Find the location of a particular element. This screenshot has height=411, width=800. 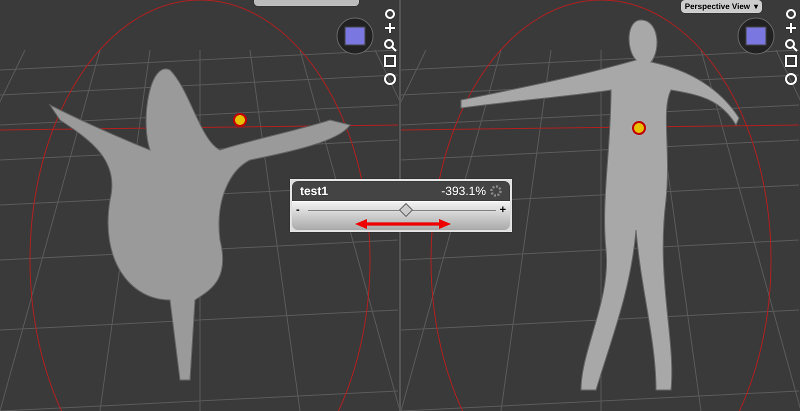

minus-label: - is located at coordinates (300, 210).